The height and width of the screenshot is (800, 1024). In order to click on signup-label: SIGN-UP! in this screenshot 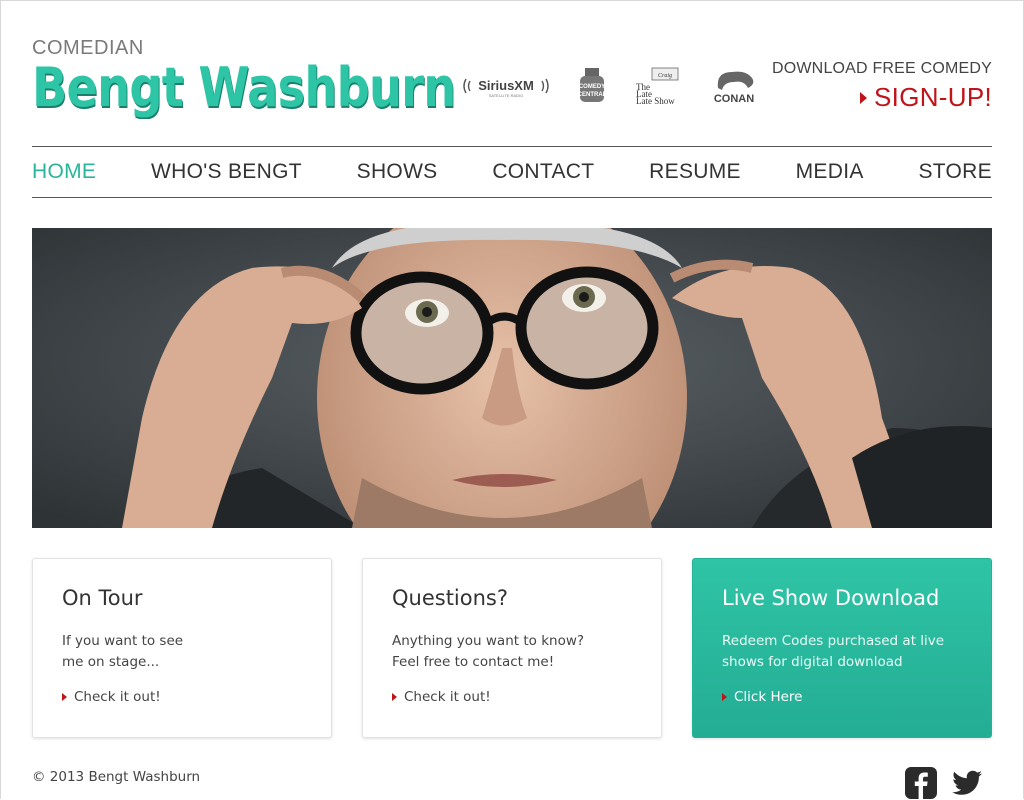, I will do `click(933, 97)`.